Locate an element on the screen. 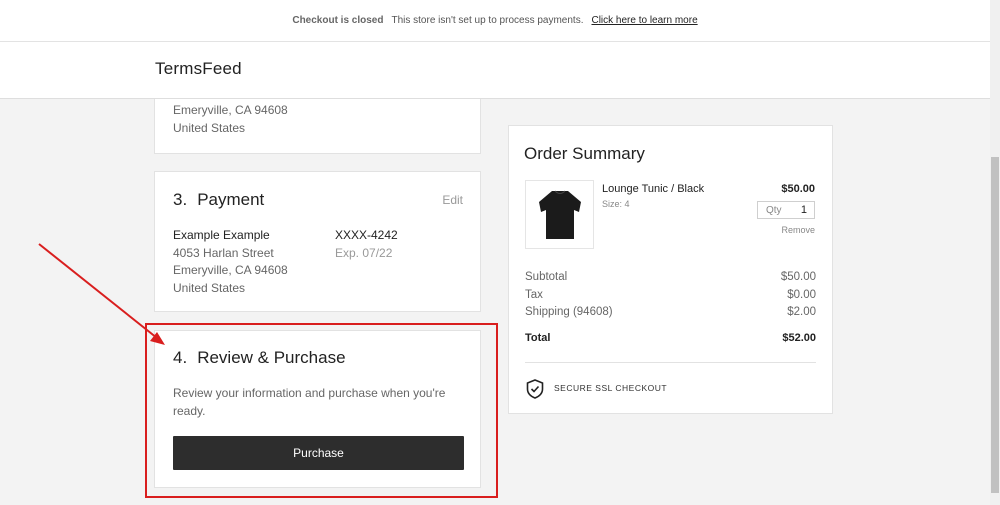 This screenshot has width=1000, height=505. billing-name: Example Example is located at coordinates (221, 235).